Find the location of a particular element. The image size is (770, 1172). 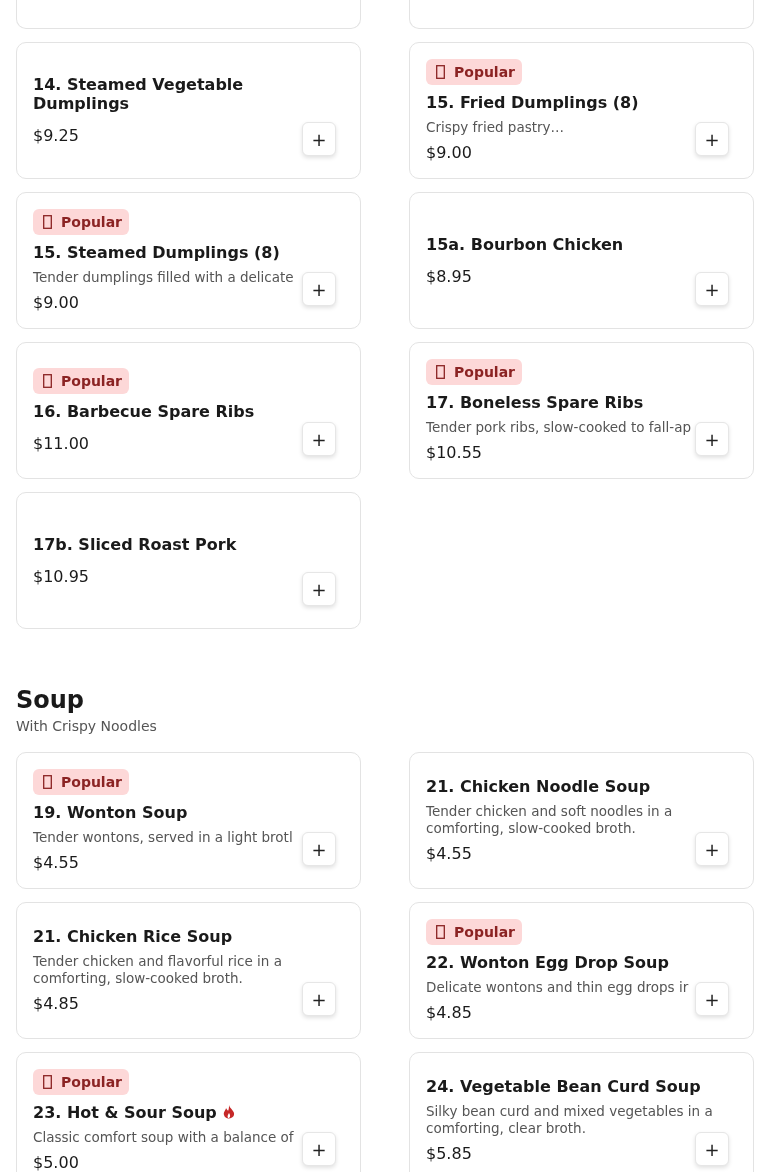

item-name: 15. Fried Dumplings (8) is located at coordinates (532, 102).